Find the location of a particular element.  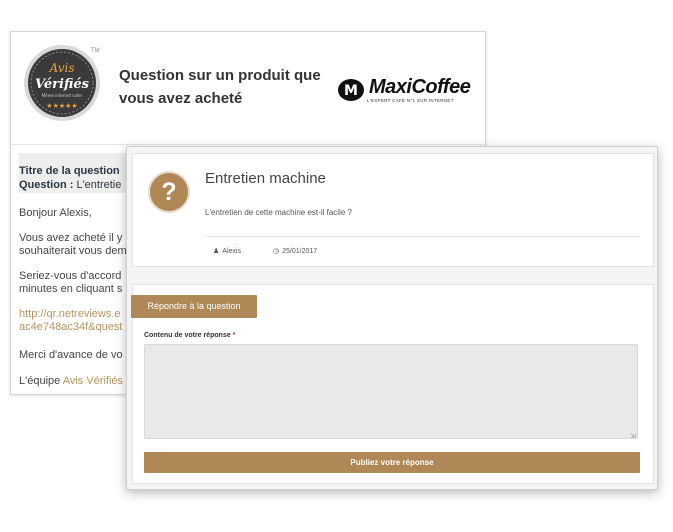

brand-name: MaxiCoffee is located at coordinates (420, 87).